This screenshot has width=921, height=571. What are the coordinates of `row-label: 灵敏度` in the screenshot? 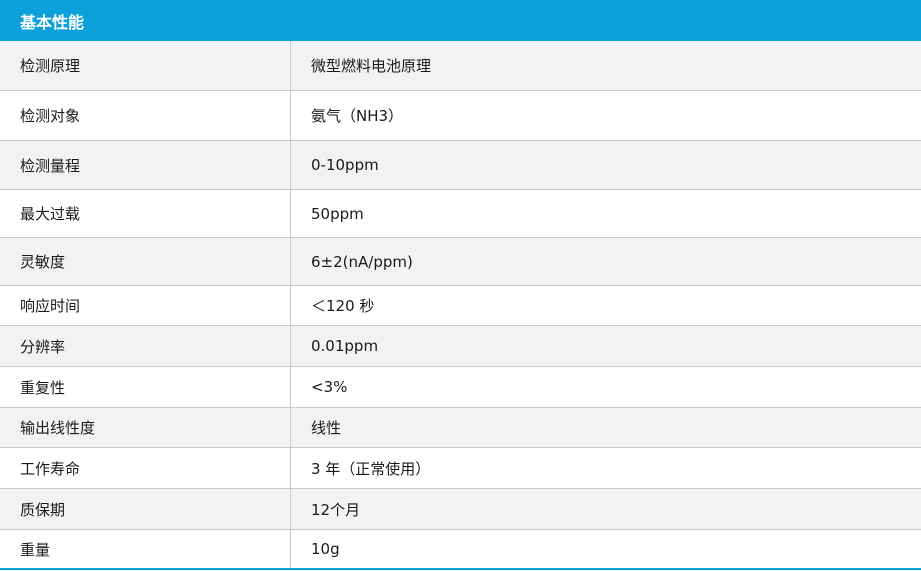 It's located at (145, 261).